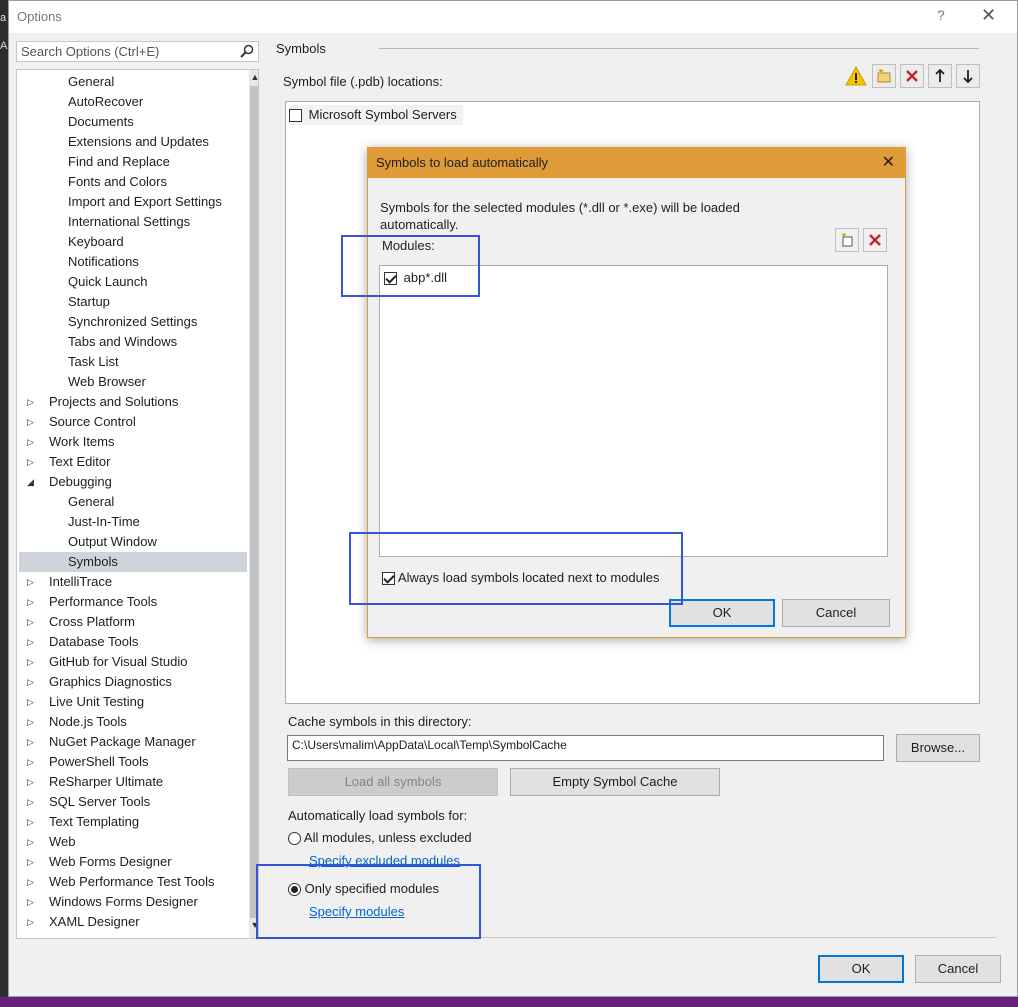 Image resolution: width=1018 pixels, height=1007 pixels. Describe the element at coordinates (133, 782) in the screenshot. I see `tree-item: ▷ ReSharper Ultimate` at that location.